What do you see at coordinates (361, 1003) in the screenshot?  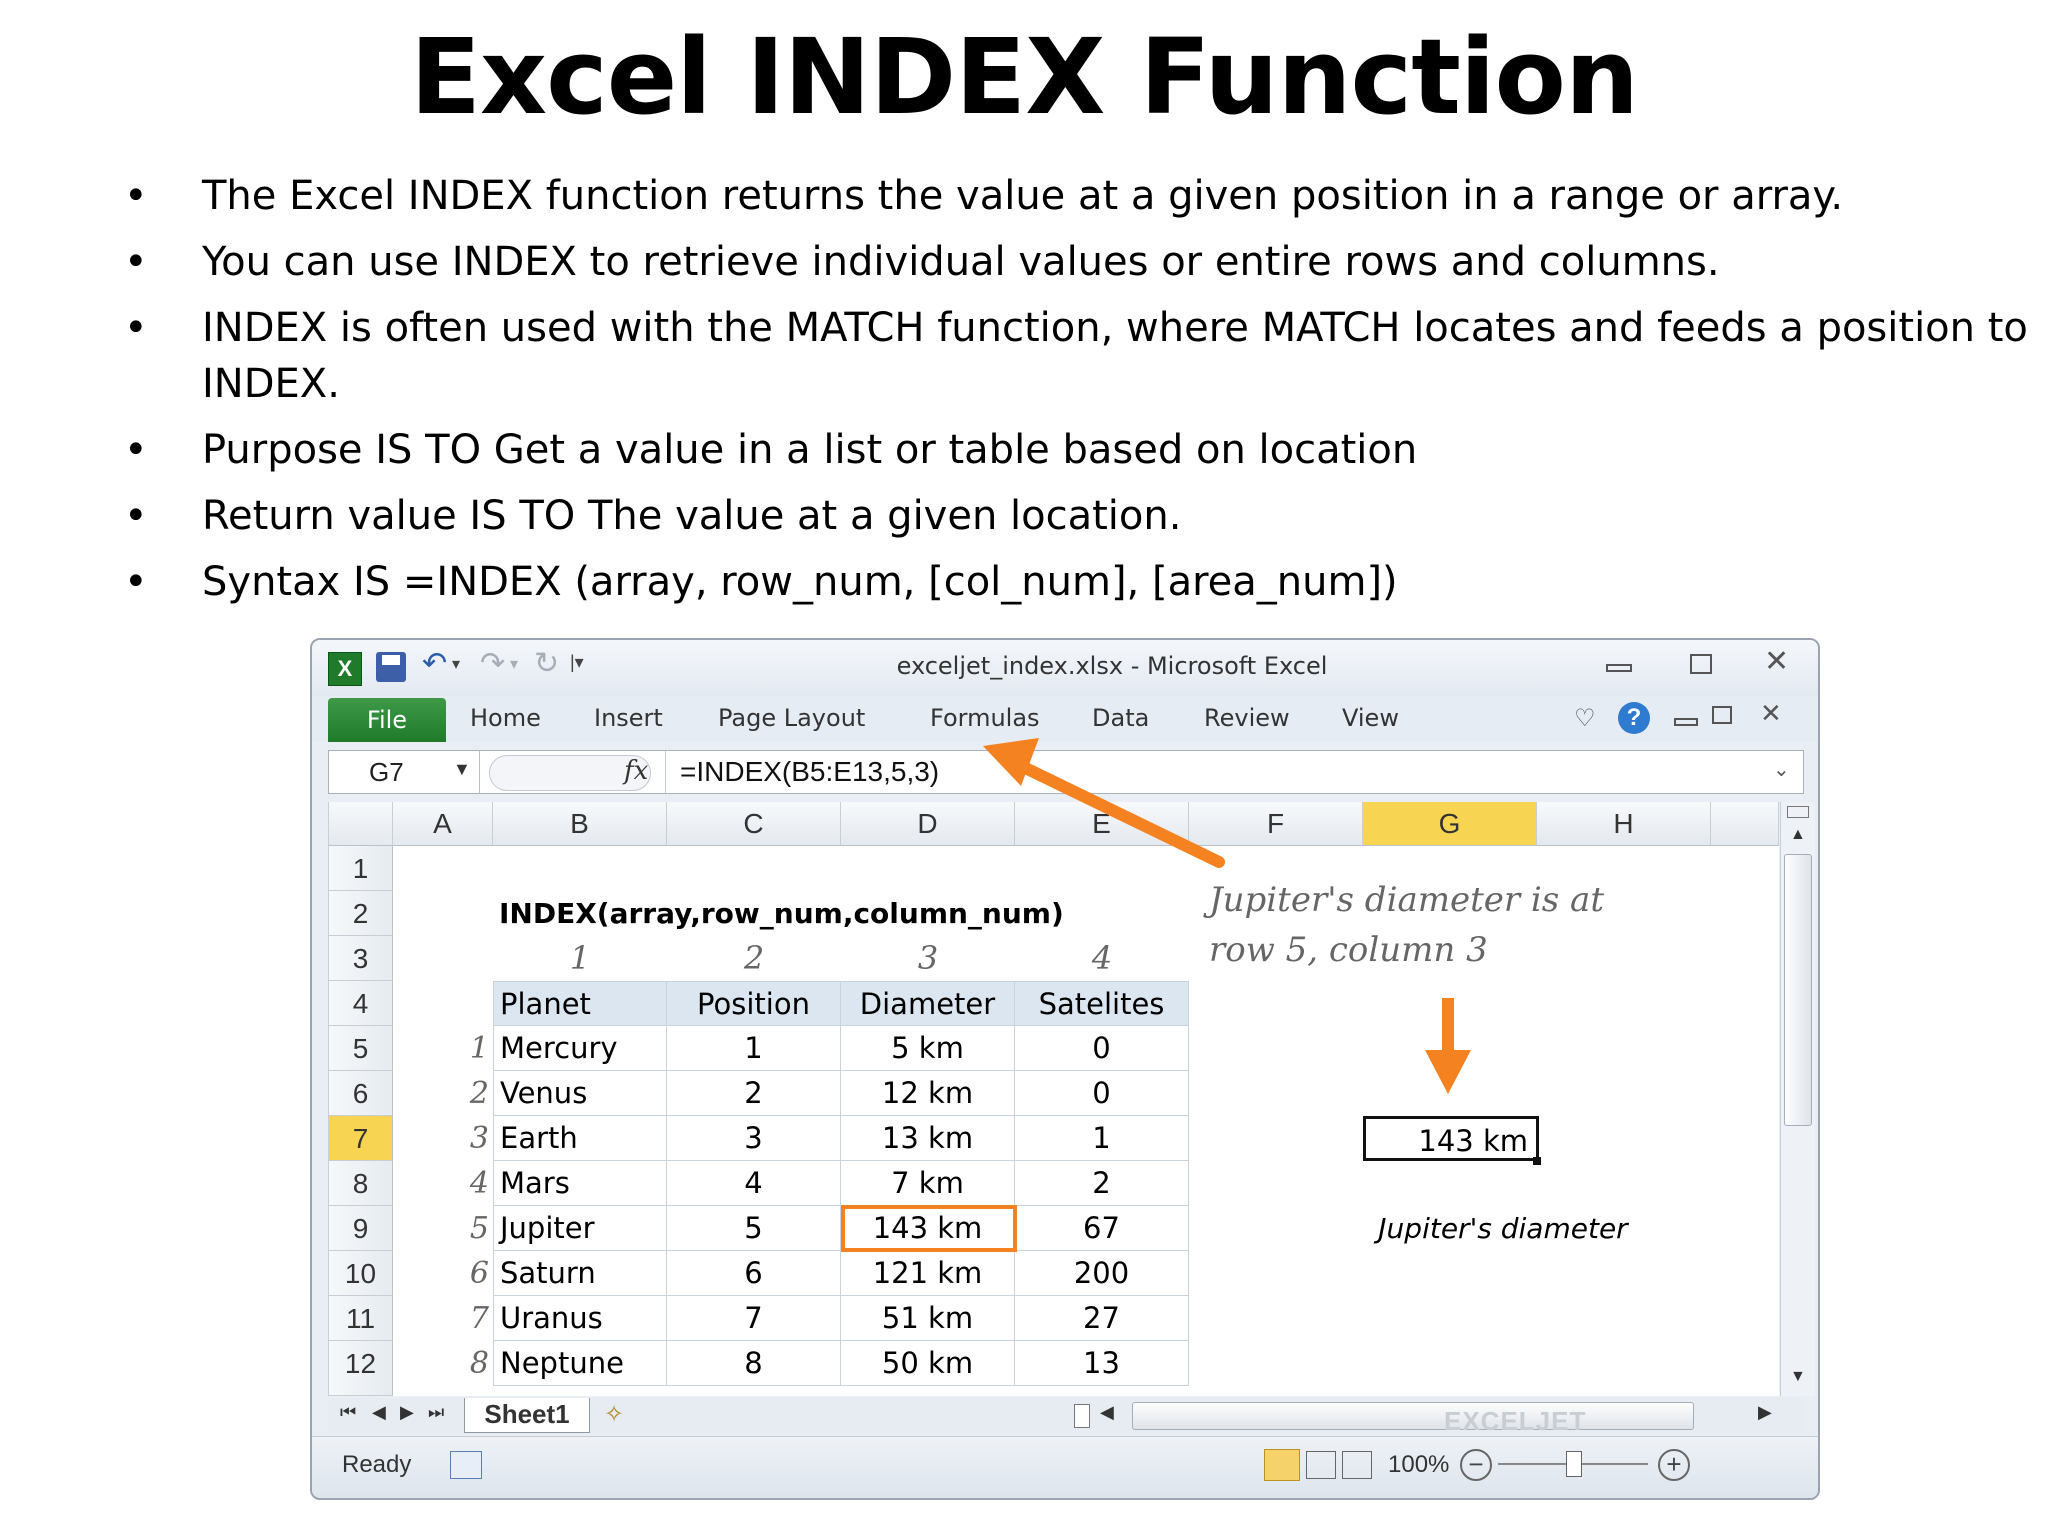 I see `row-header: 4` at bounding box center [361, 1003].